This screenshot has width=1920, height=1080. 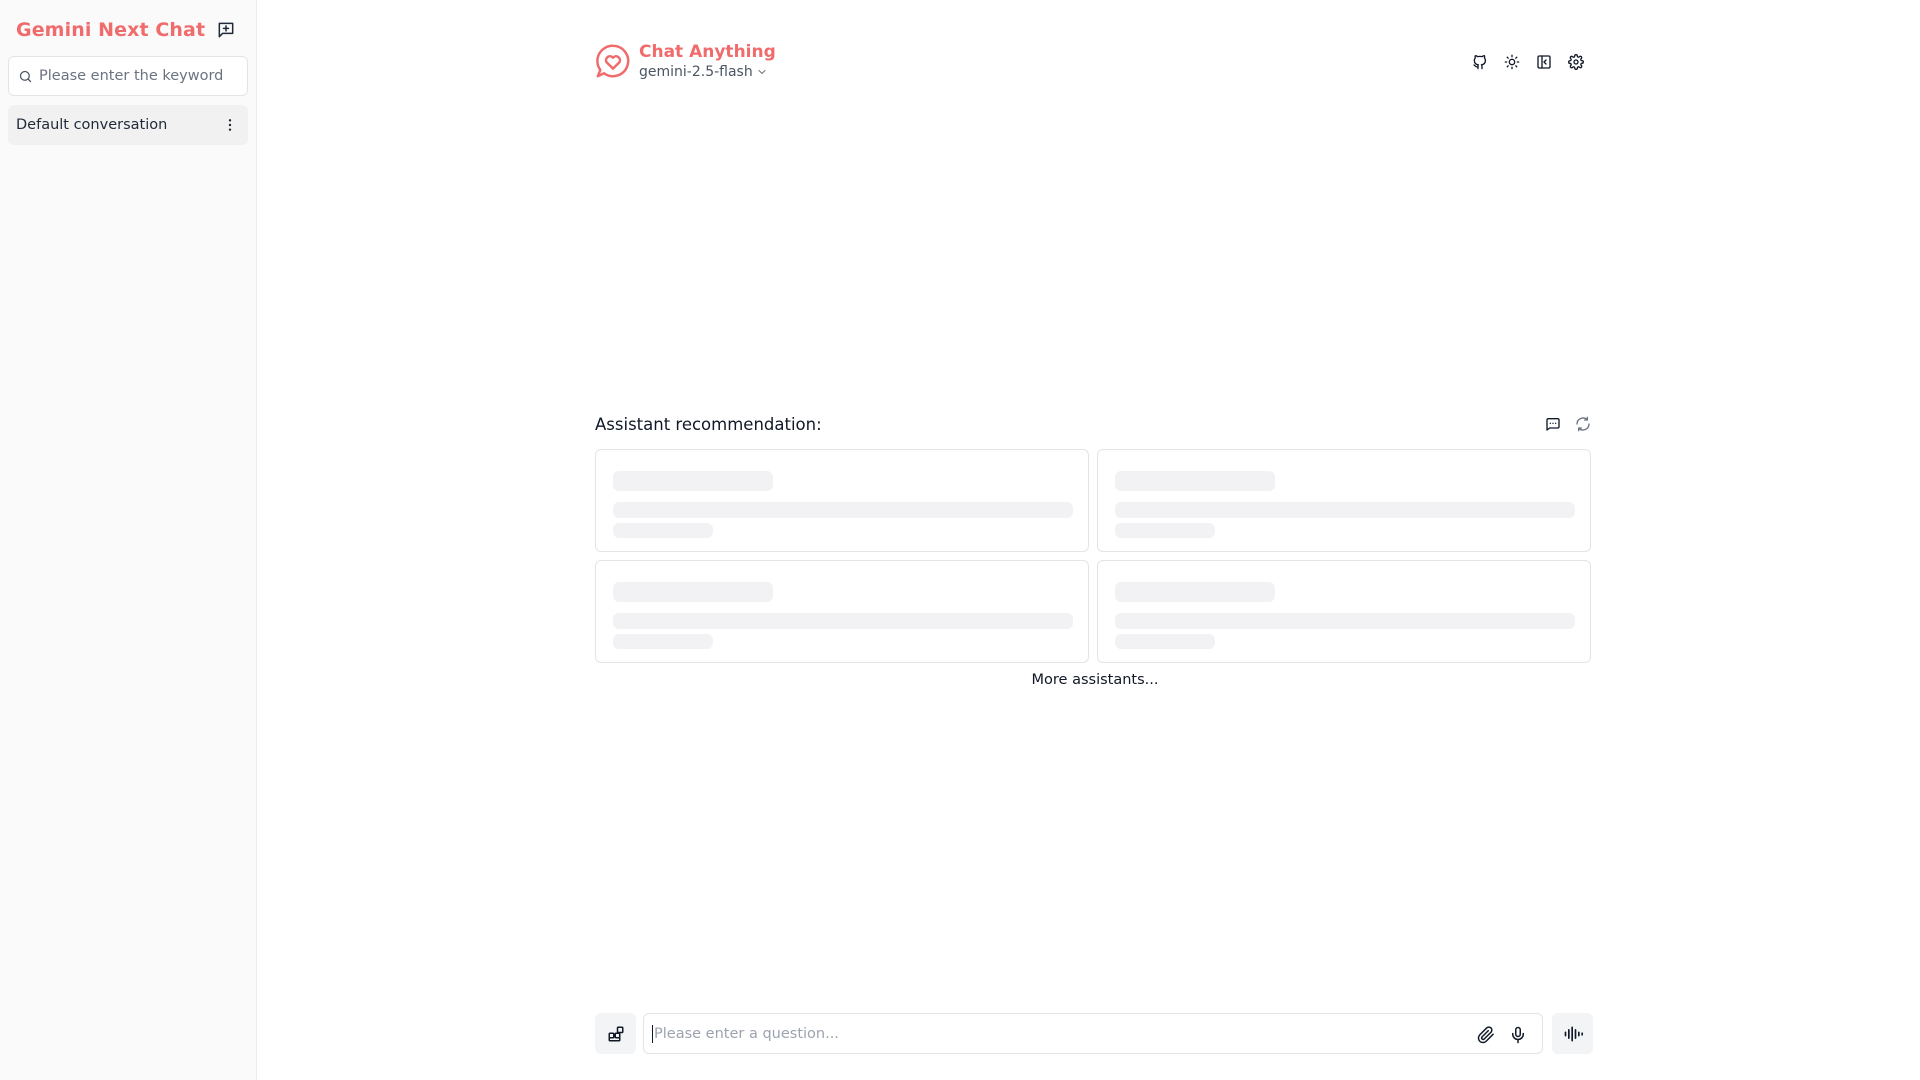 I want to click on attach-button, so click(x=1486, y=1035).